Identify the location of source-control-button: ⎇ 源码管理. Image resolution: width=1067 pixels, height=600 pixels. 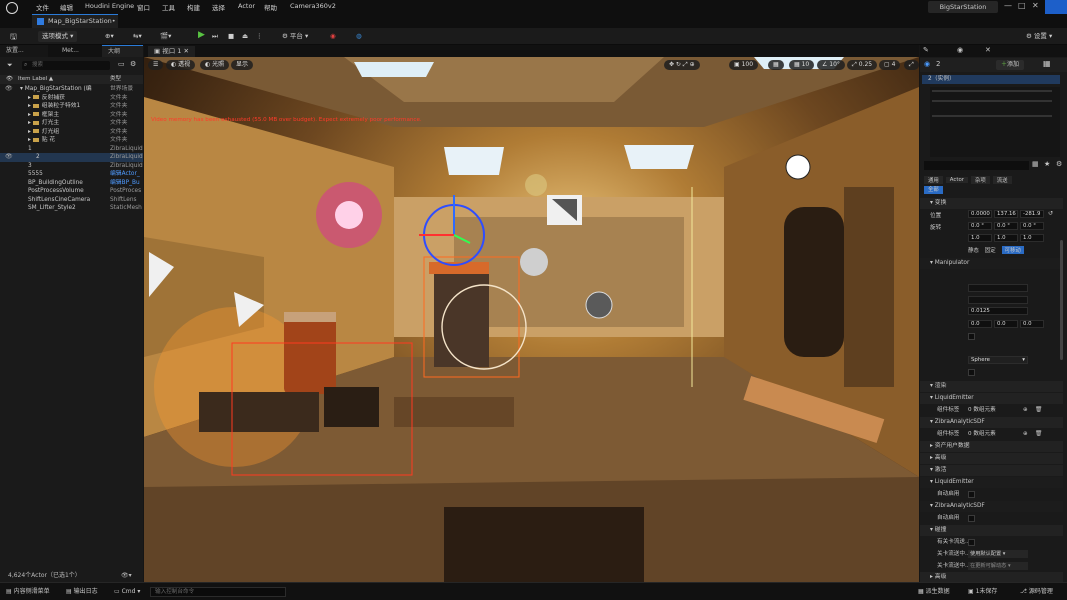
(1036, 592).